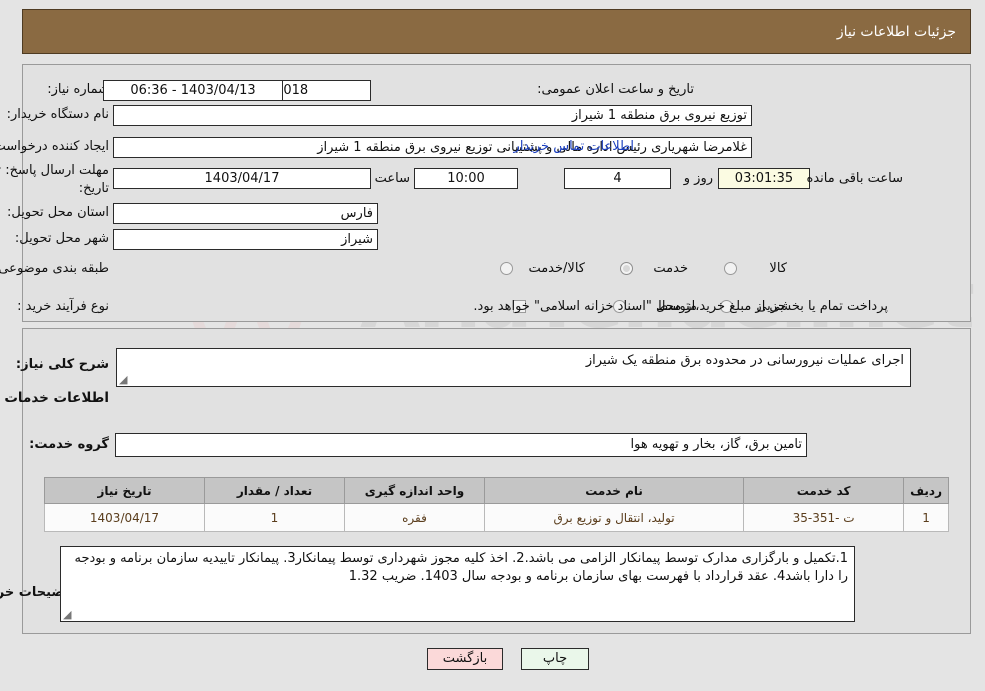 This screenshot has height=691, width=985. I want to click on cell-name: تولید، انتقال و توزیع برق, so click(614, 517).